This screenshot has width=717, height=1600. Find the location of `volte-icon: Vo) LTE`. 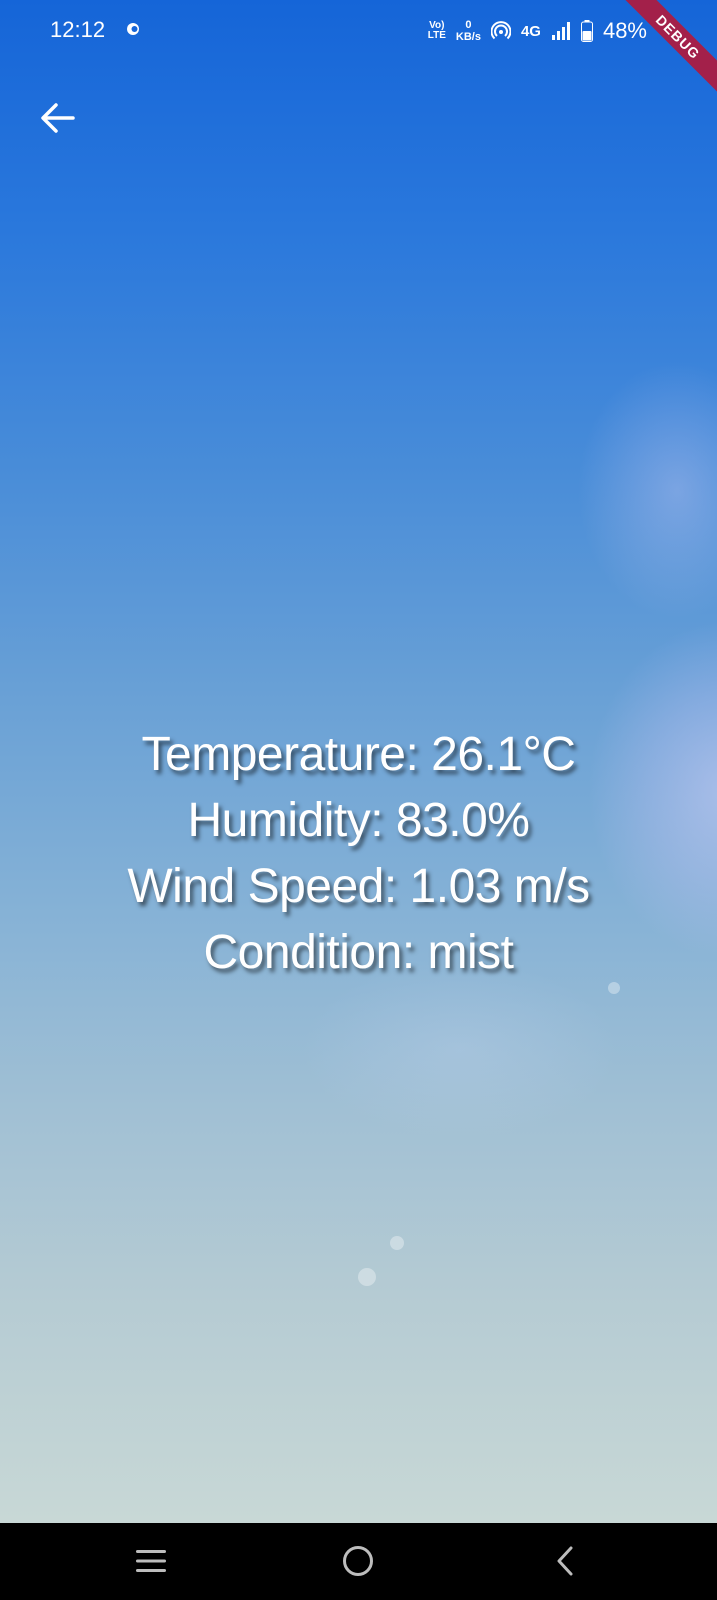

volte-icon: Vo) LTE is located at coordinates (436, 30).